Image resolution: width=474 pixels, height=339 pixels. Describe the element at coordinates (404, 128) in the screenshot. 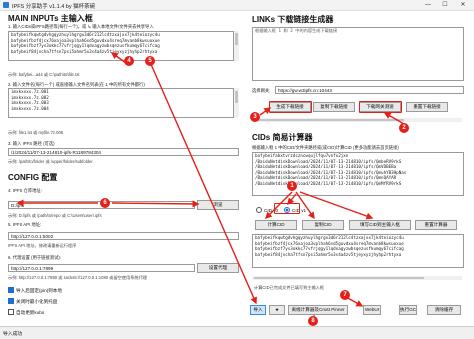

I see `marker-2: 2` at that location.